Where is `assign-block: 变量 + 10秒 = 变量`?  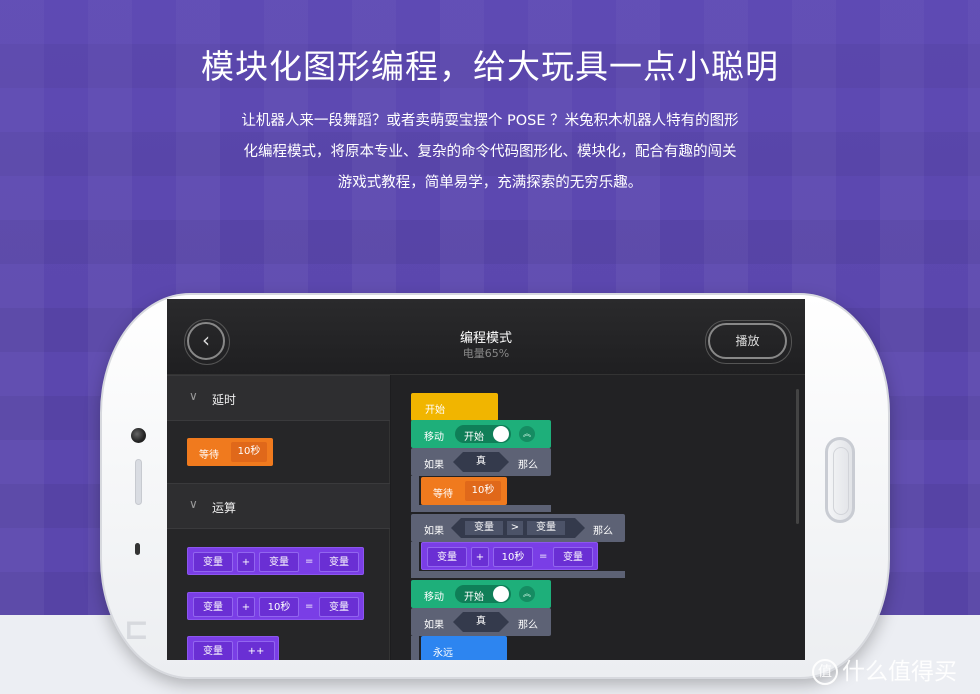 assign-block: 变量 + 10秒 = 变量 is located at coordinates (509, 556).